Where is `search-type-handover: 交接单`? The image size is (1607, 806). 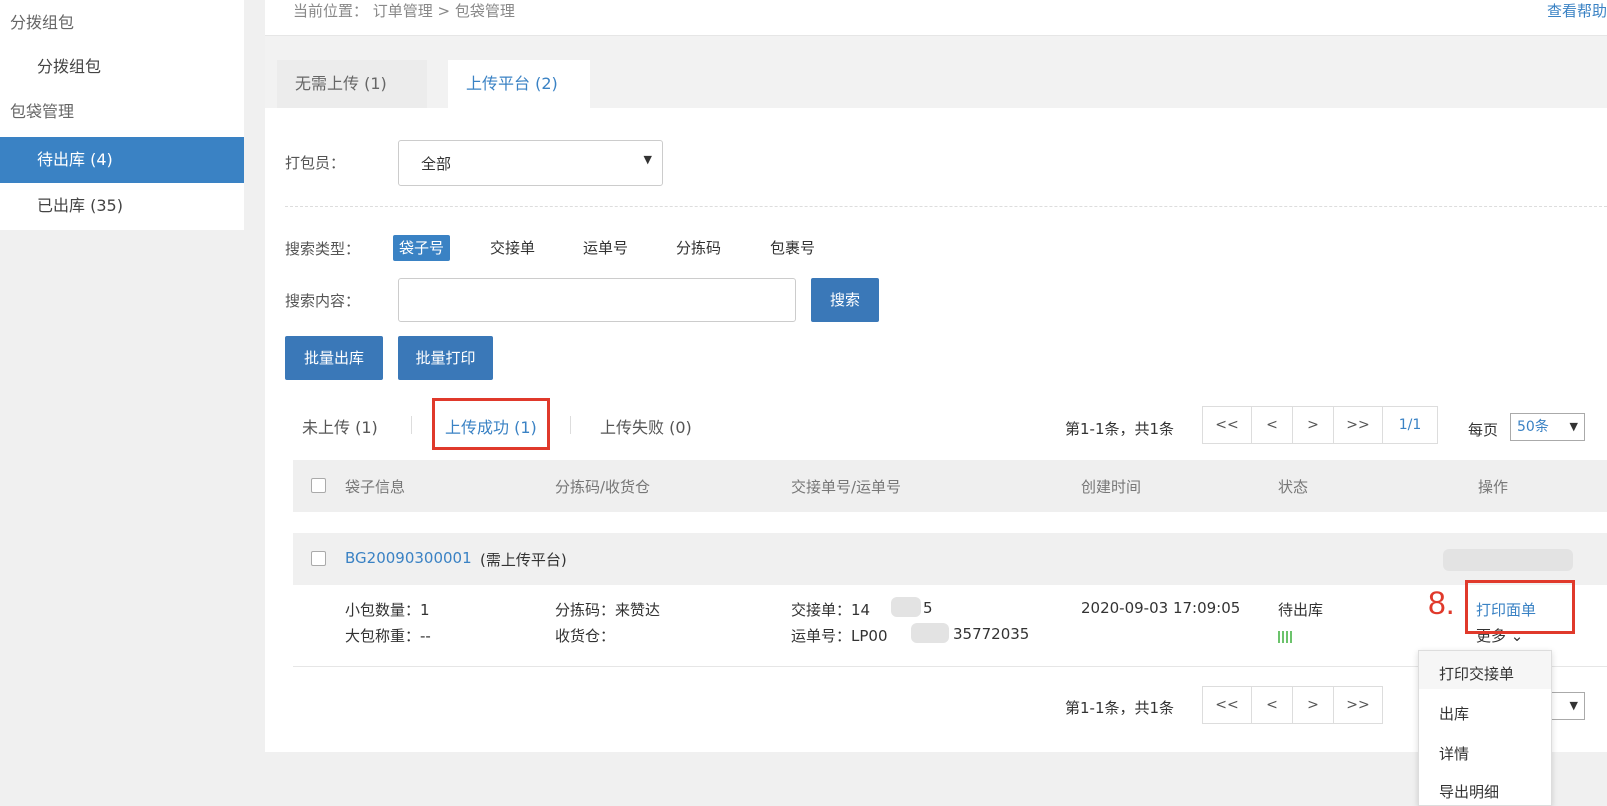
search-type-handover: 交接单 is located at coordinates (512, 248).